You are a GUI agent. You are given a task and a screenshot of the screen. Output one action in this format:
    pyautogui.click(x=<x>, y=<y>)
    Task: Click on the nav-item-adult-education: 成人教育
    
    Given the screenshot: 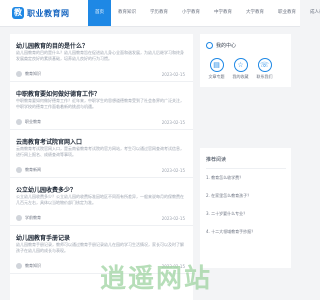 What is the action you would take?
    pyautogui.click(x=311, y=13)
    